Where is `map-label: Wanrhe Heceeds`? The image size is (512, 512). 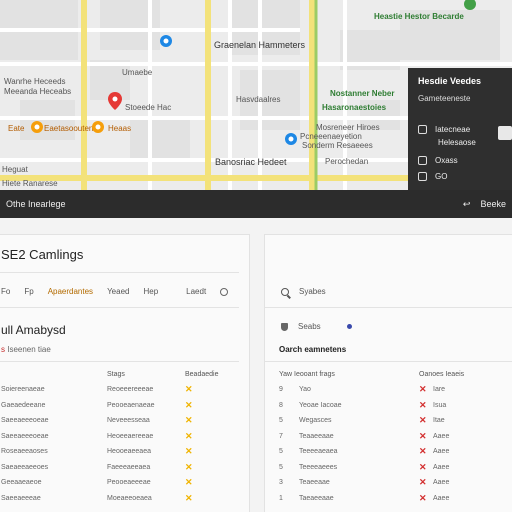 map-label: Wanrhe Heceeds is located at coordinates (35, 81).